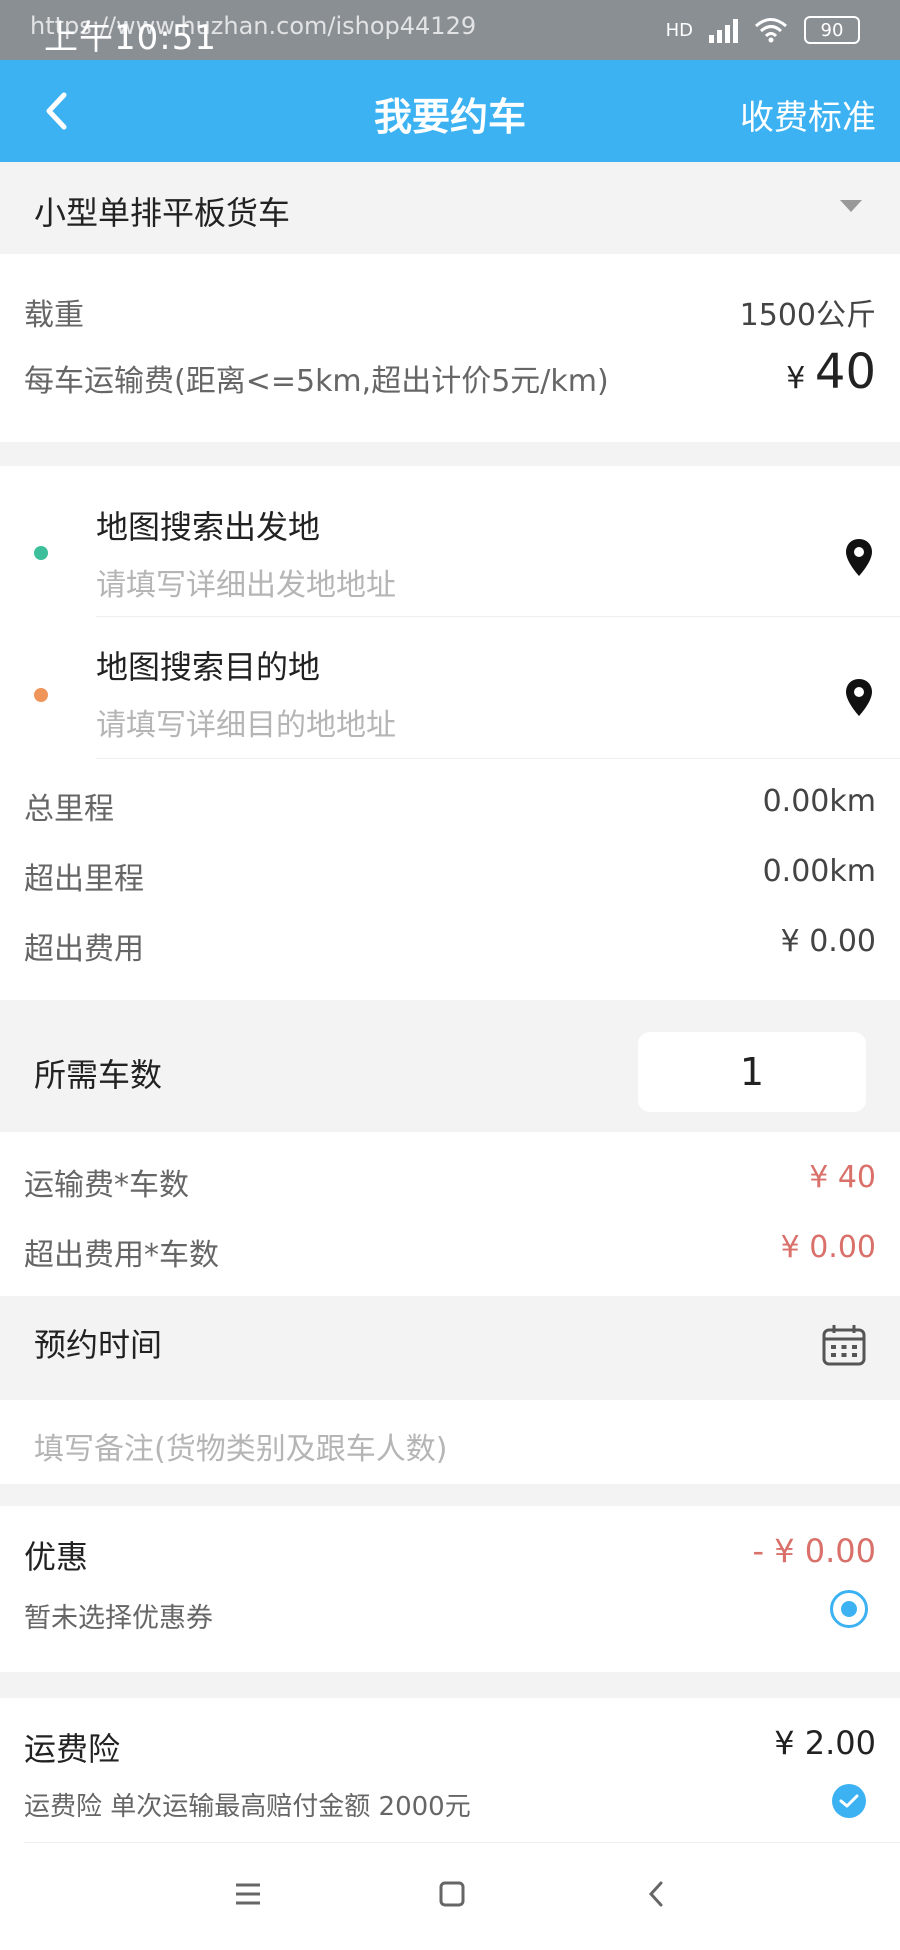  Describe the element at coordinates (807, 315) in the screenshot. I see `load-value: 1500公斤` at that location.